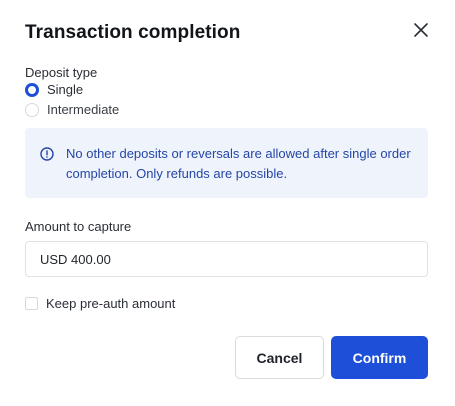  What do you see at coordinates (111, 303) in the screenshot?
I see `keep-preauth-label: Keep pre-auth amount` at bounding box center [111, 303].